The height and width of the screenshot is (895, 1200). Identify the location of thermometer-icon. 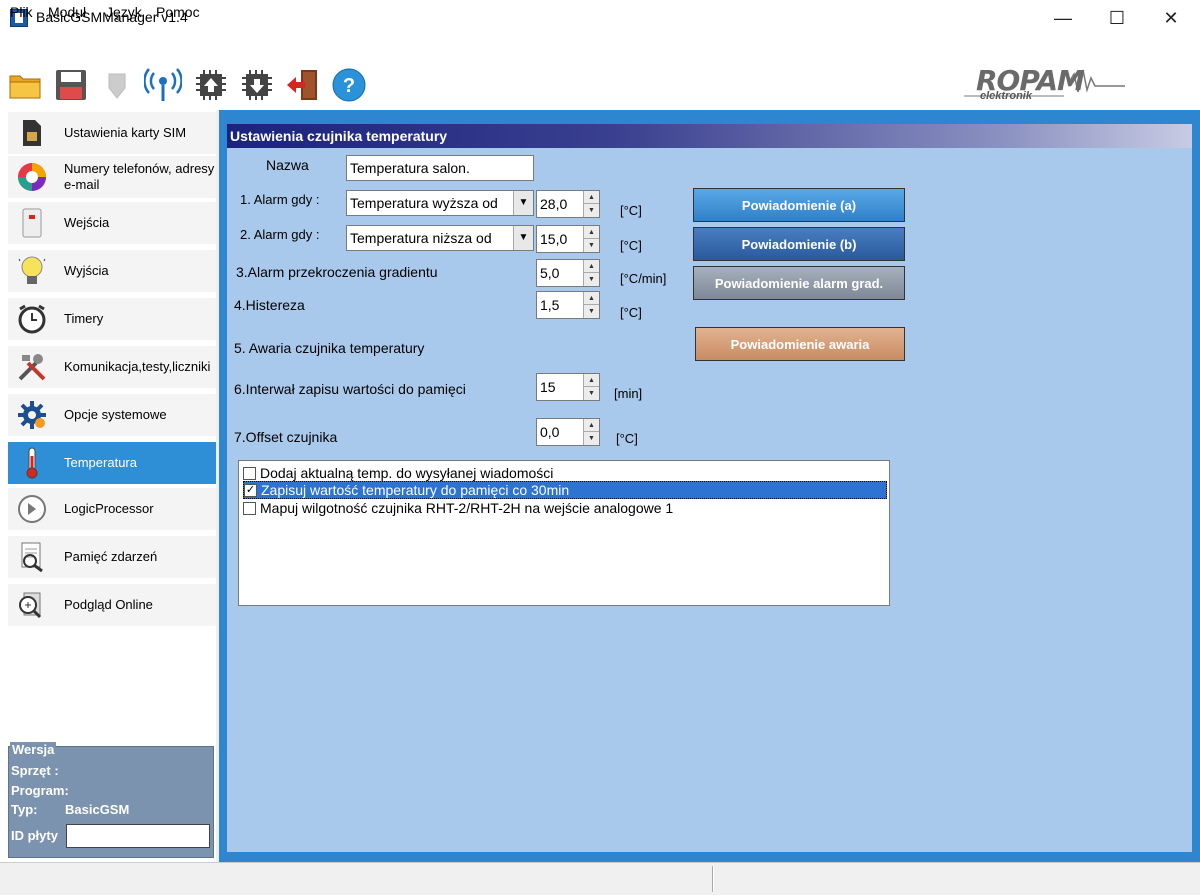
(32, 463).